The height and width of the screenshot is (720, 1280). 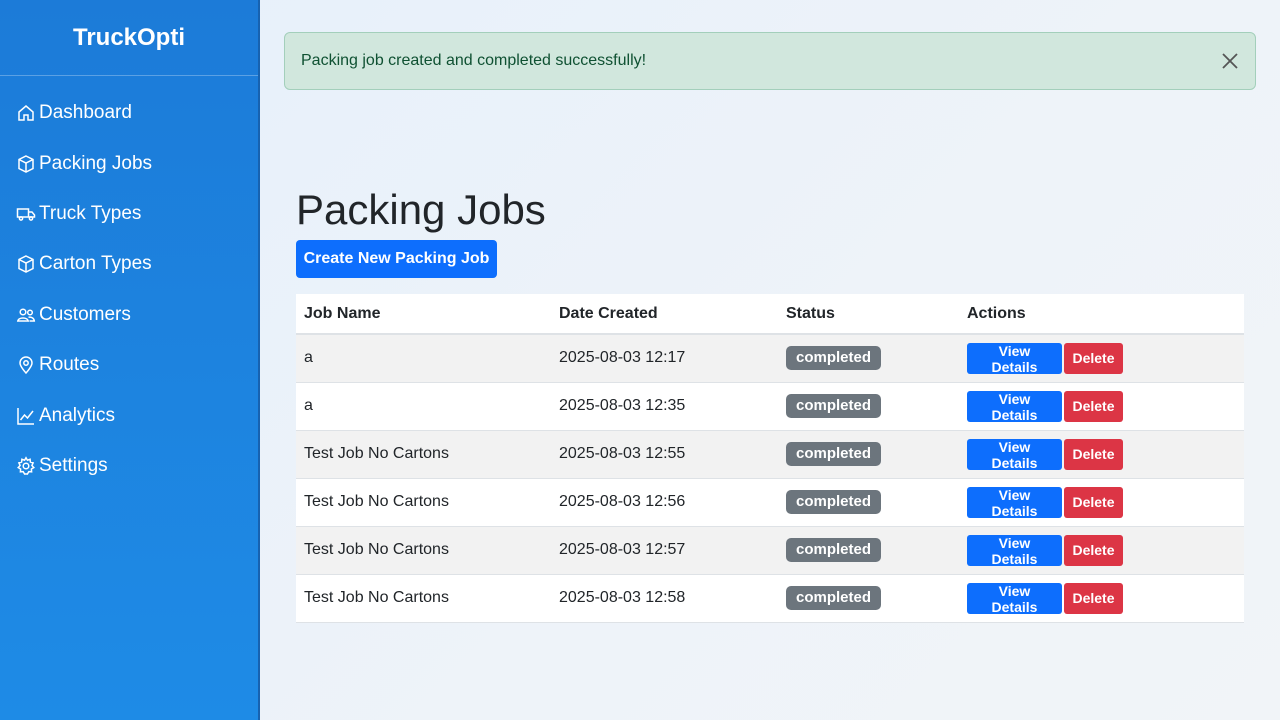 I want to click on sidebar-item-settings: Settings, so click(x=129, y=466).